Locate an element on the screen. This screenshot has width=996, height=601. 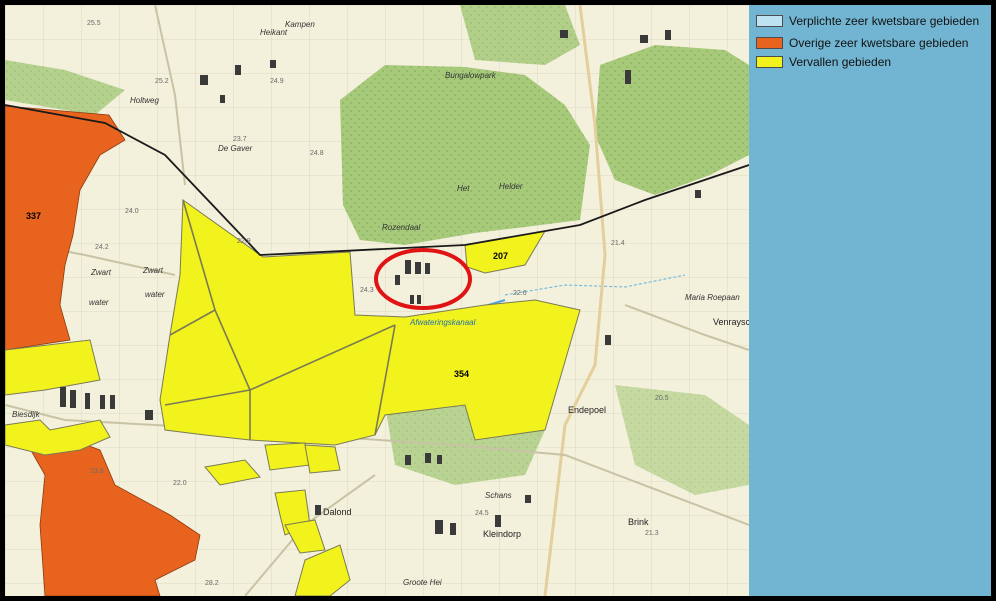
elevation-label: 24.3 is located at coordinates (367, 290).